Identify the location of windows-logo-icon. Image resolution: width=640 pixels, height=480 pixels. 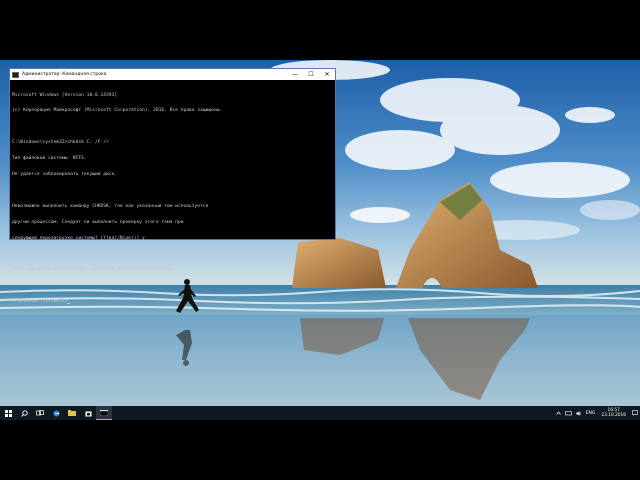
(8, 413).